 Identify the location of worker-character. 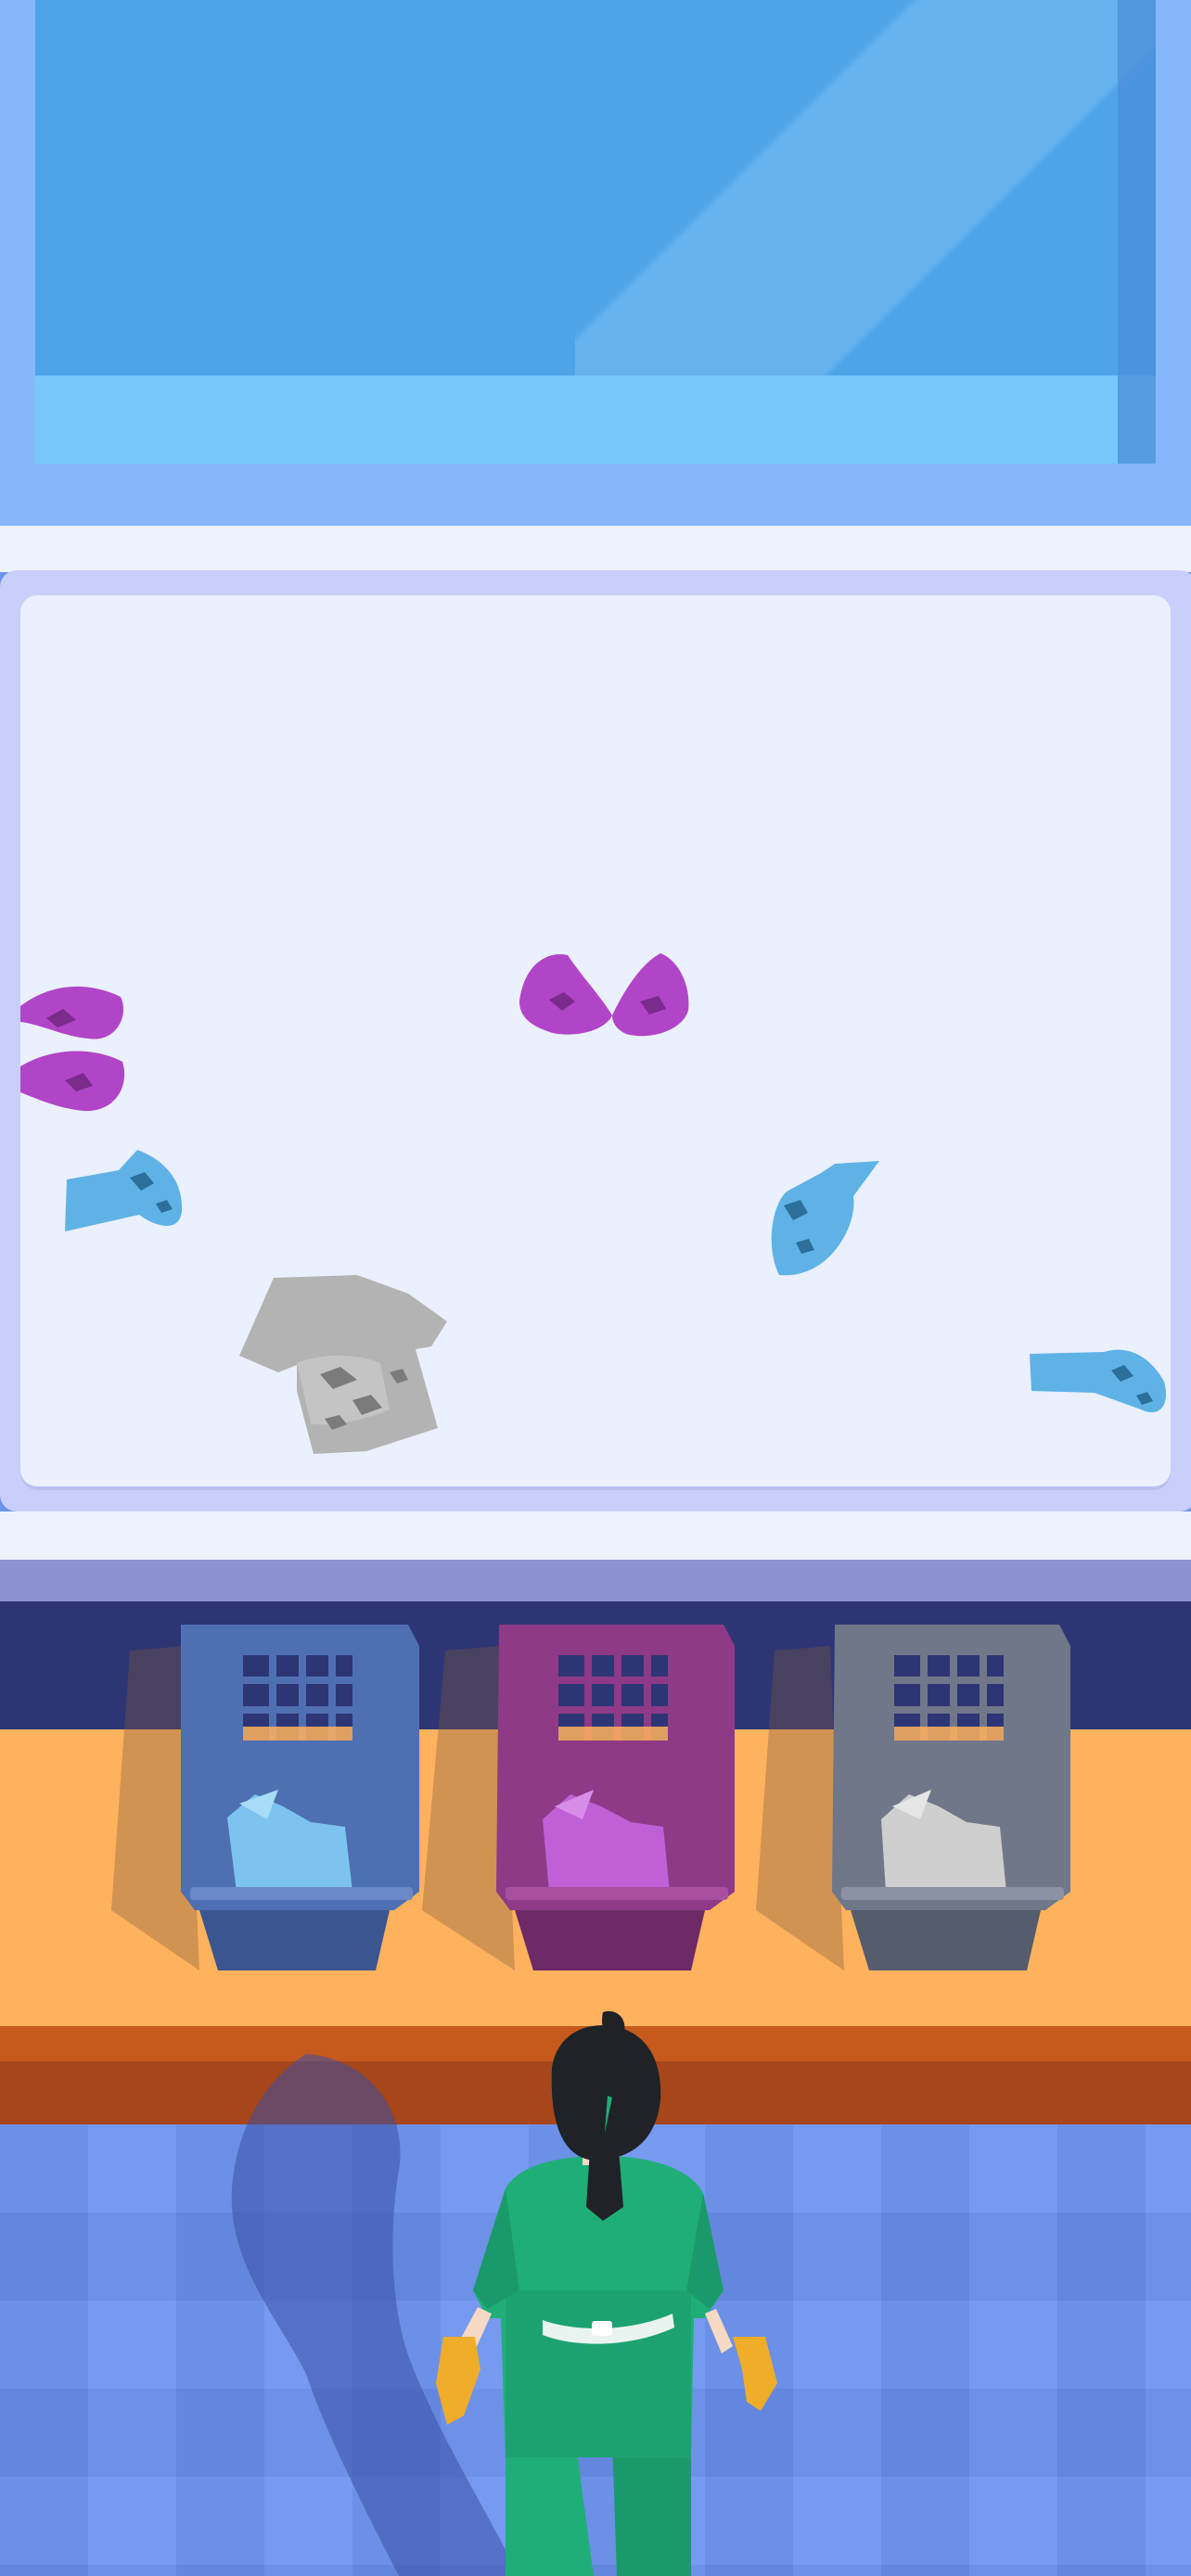
(504, 2293).